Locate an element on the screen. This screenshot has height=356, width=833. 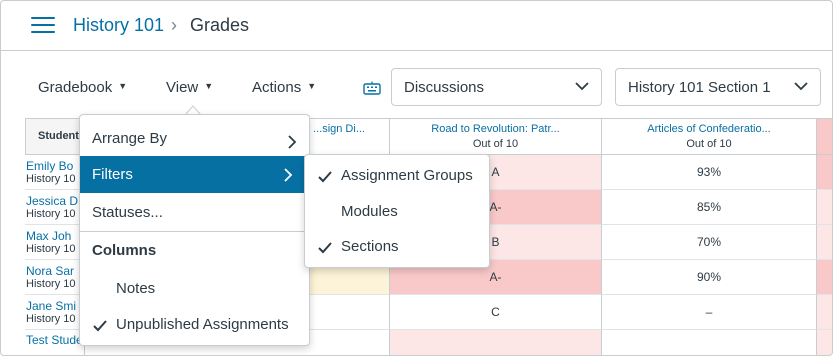
menu-item-label: Assignment Groups is located at coordinates (407, 175).